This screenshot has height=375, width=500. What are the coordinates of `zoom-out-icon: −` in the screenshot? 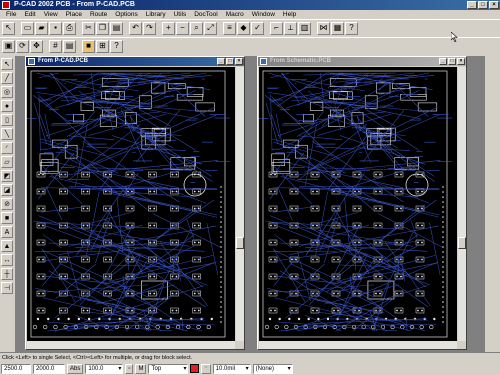 It's located at (182, 28).